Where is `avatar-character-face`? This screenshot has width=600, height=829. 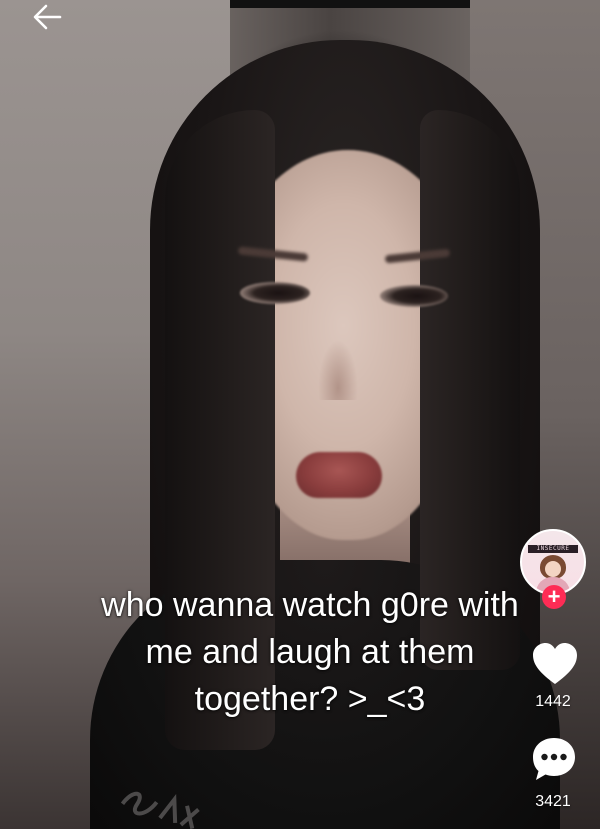
avatar-character-face is located at coordinates (553, 569).